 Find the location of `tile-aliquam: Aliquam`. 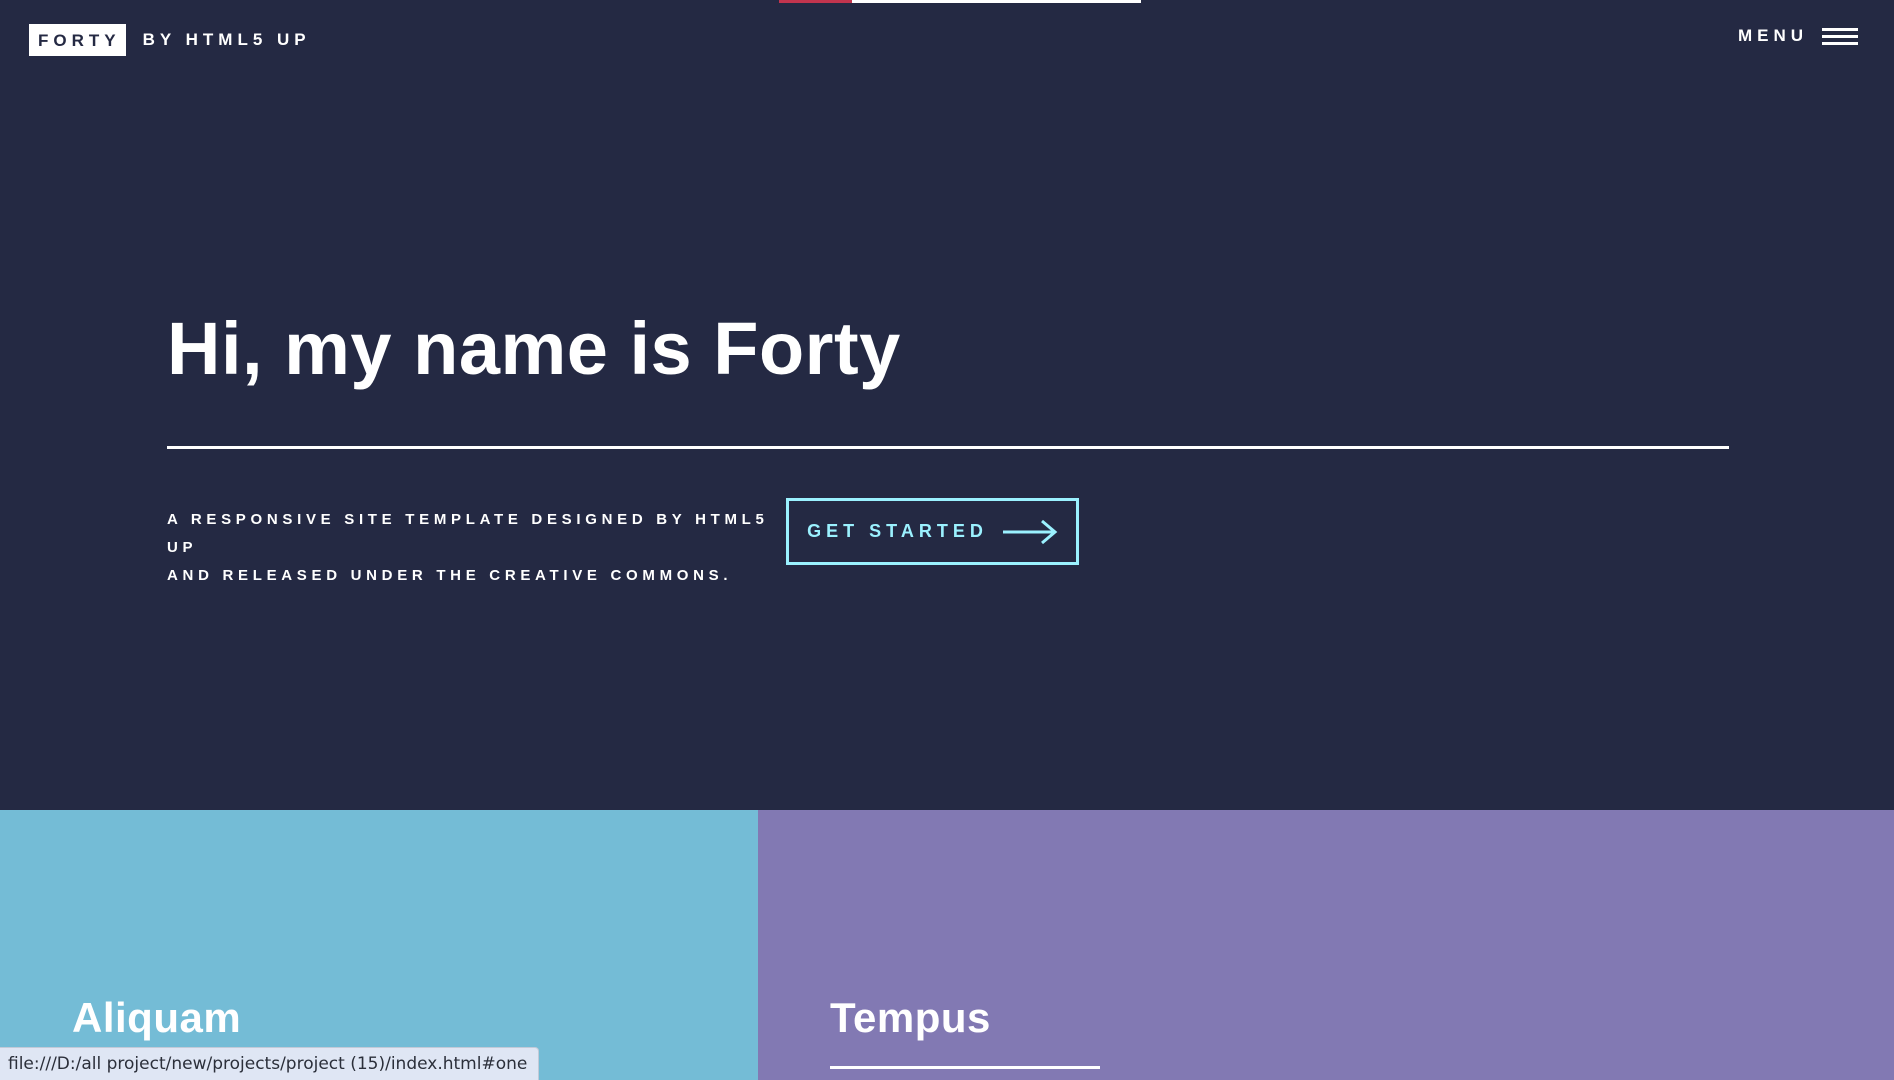

tile-aliquam: Aliquam is located at coordinates (379, 945).